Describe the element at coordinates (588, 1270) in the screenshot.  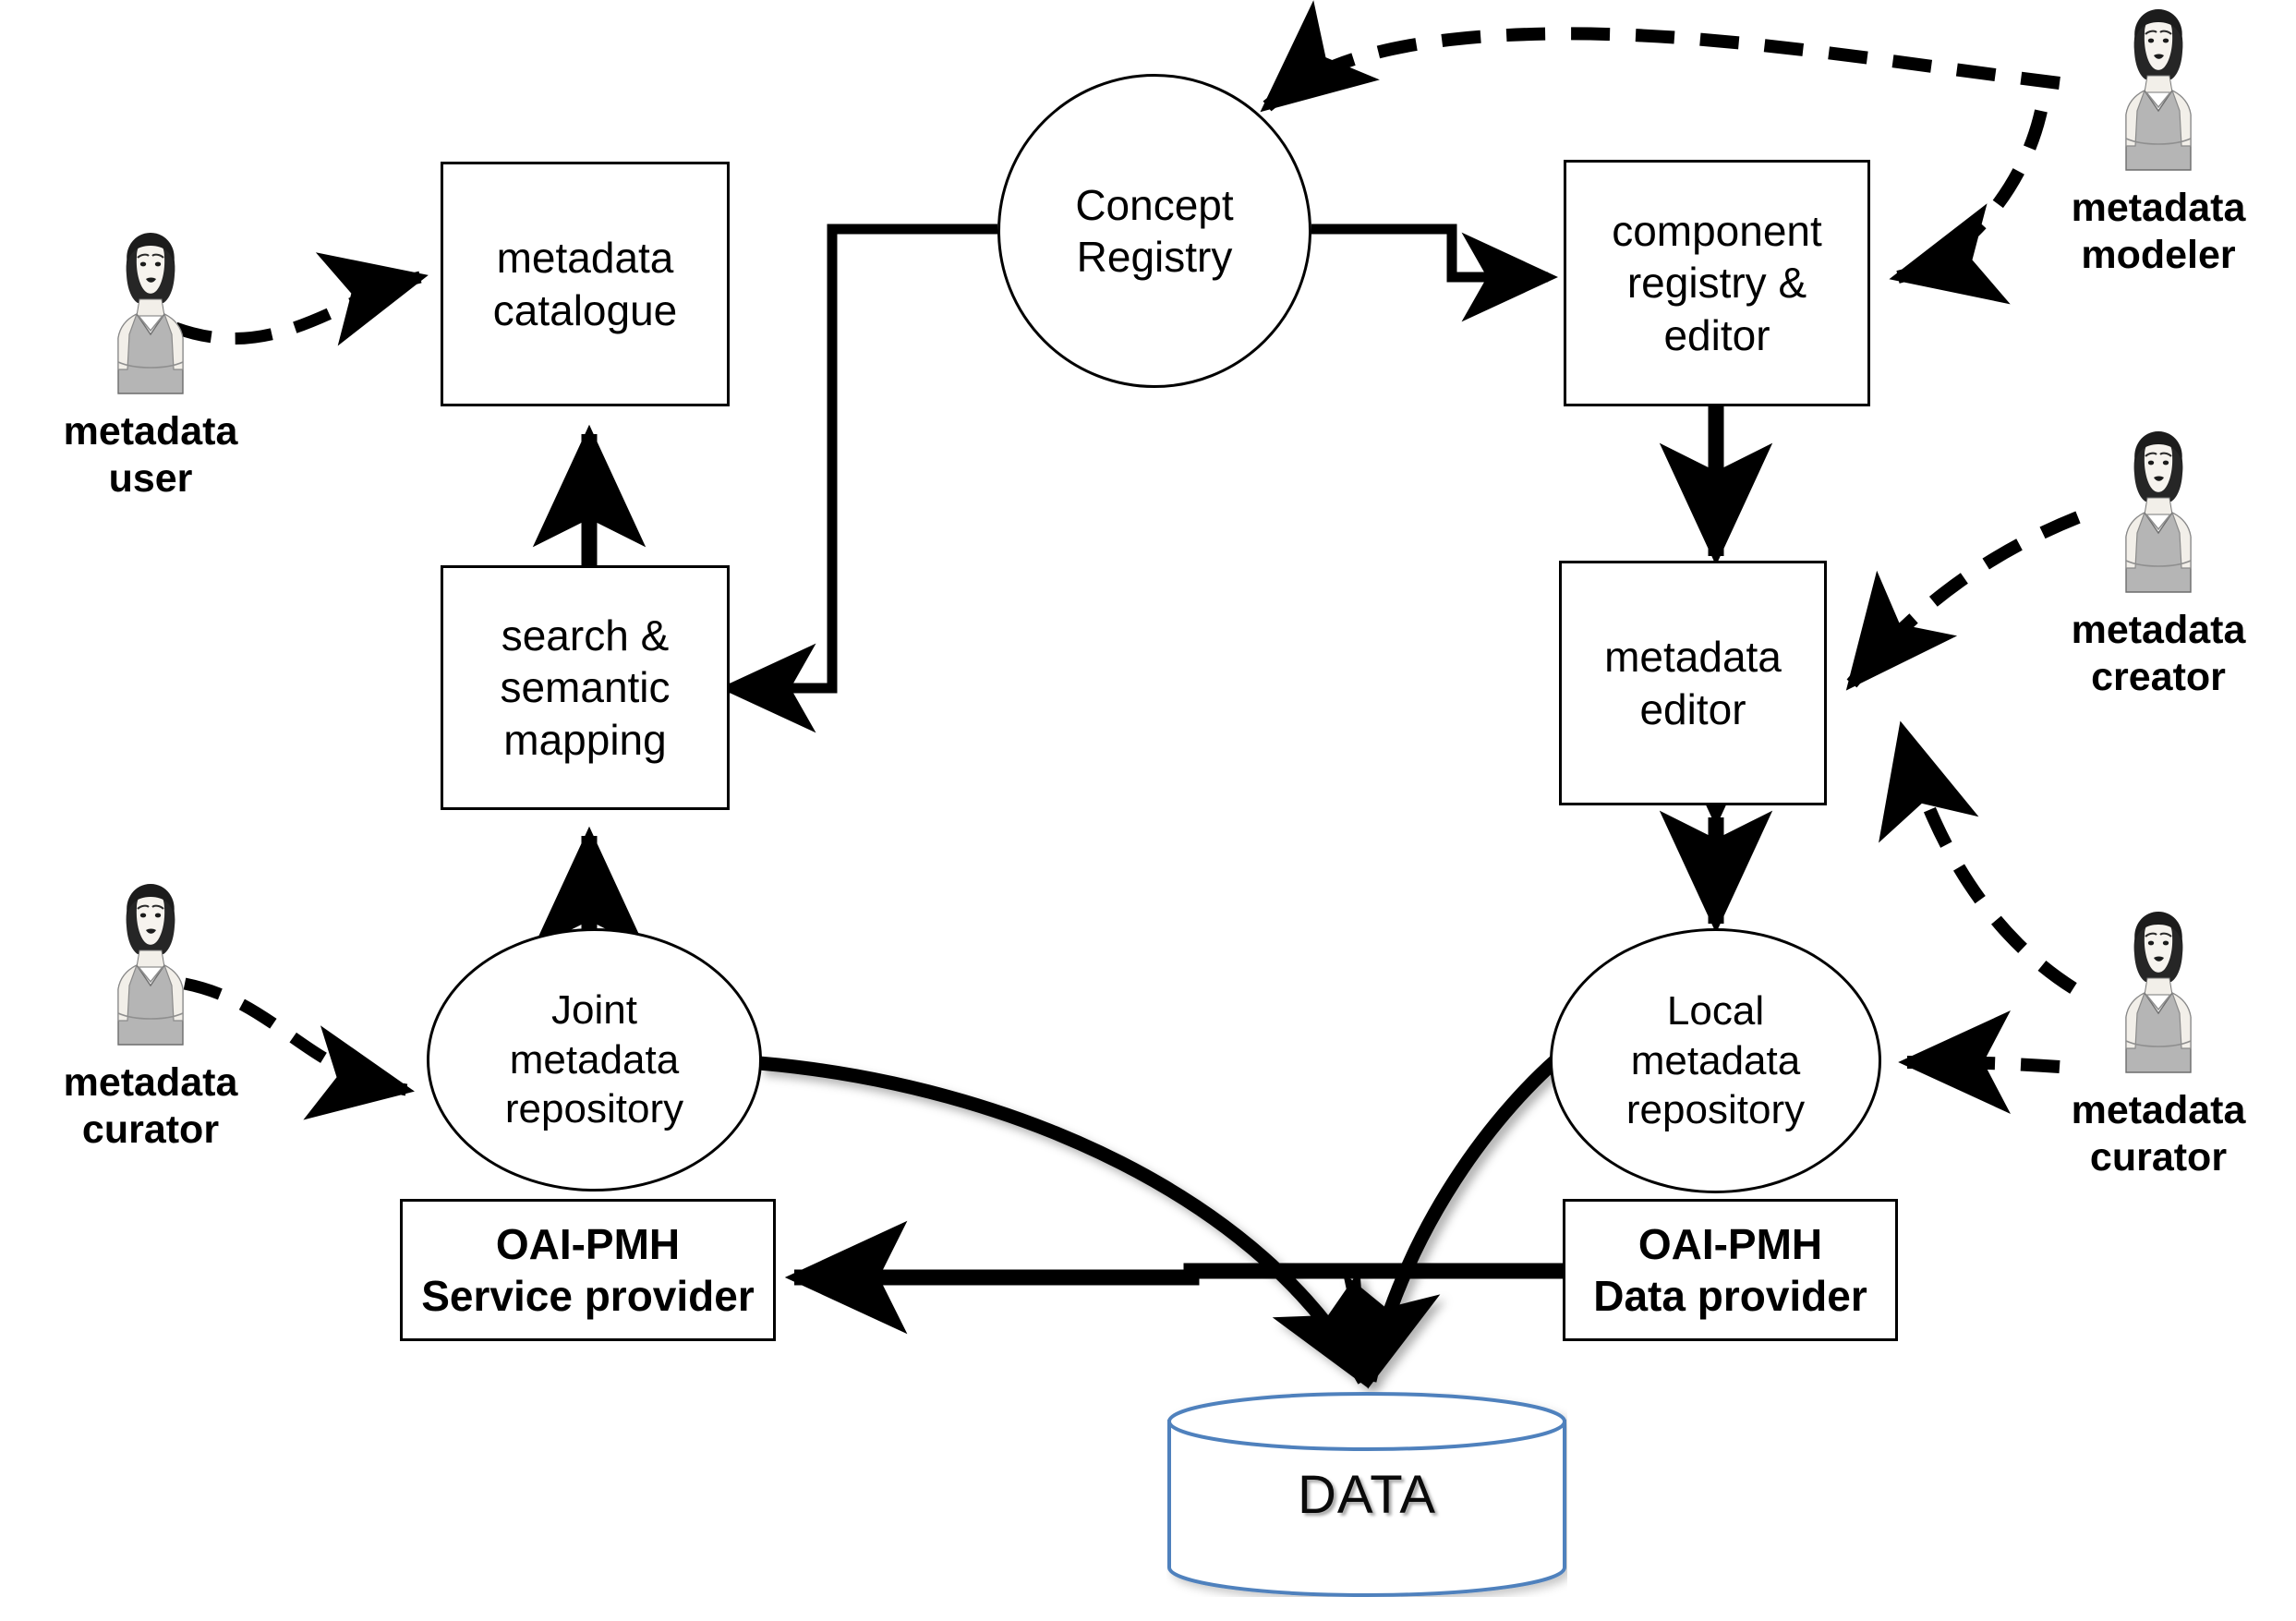
I see `node-oai-service-provider: OAI-PMH Service provider` at that location.